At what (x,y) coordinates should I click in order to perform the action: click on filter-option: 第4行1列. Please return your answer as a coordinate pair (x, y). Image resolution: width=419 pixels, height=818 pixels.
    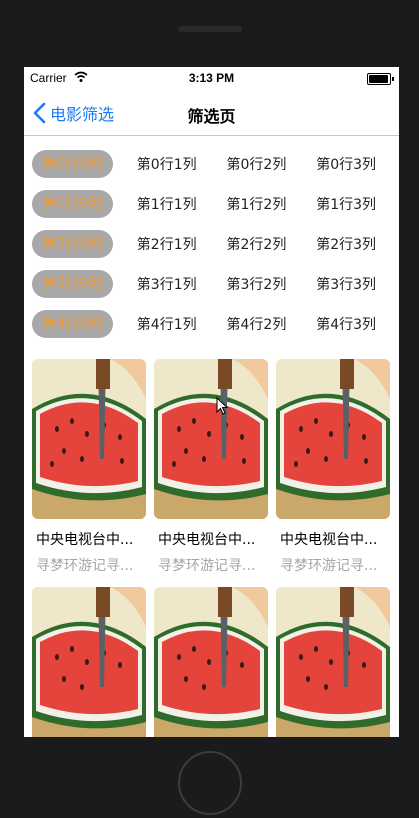
    Looking at the image, I should click on (167, 324).